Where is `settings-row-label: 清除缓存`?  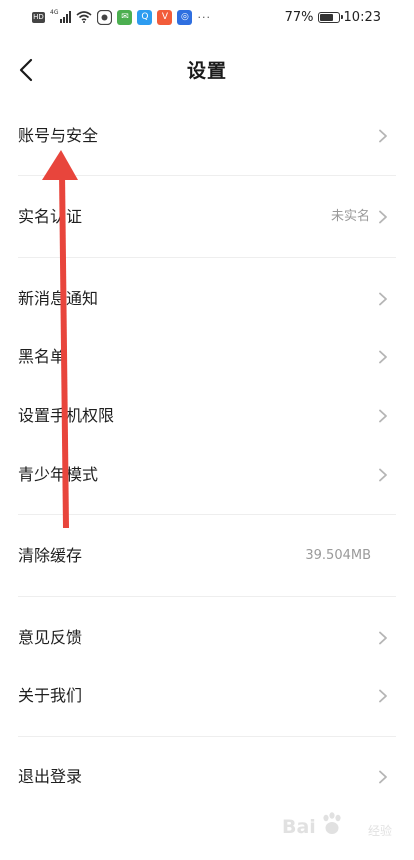
settings-row-label: 清除缓存 is located at coordinates (50, 555).